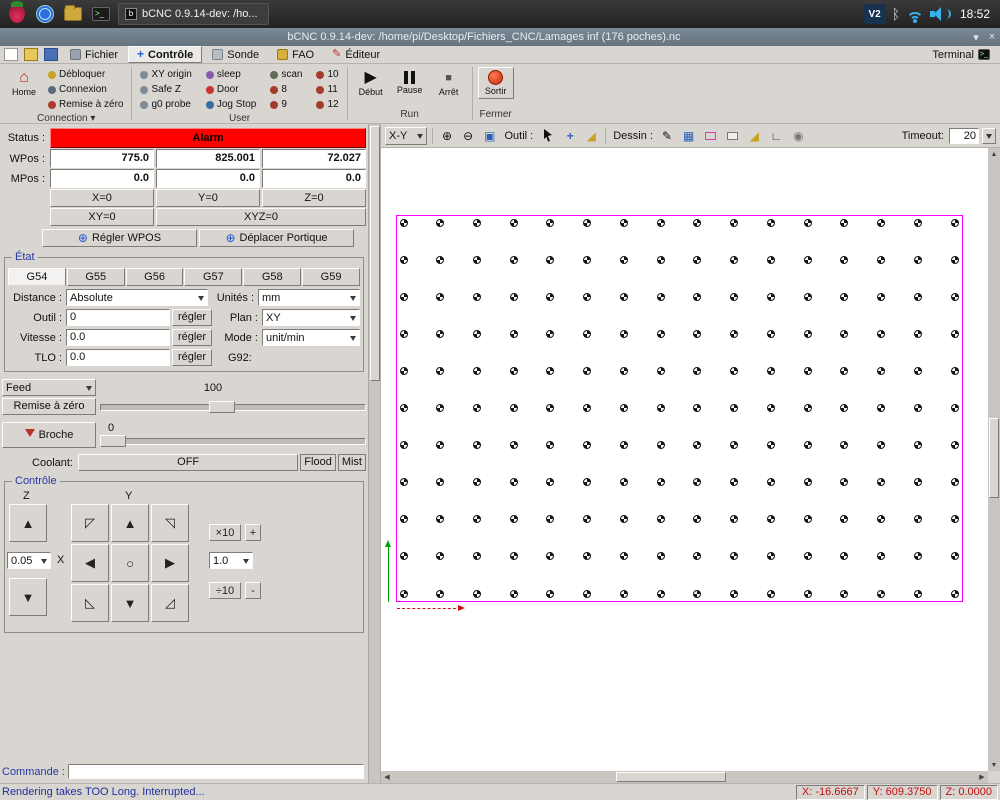 The image size is (1000, 800). Describe the element at coordinates (31, 54) in the screenshot. I see `open-file-icon` at that location.